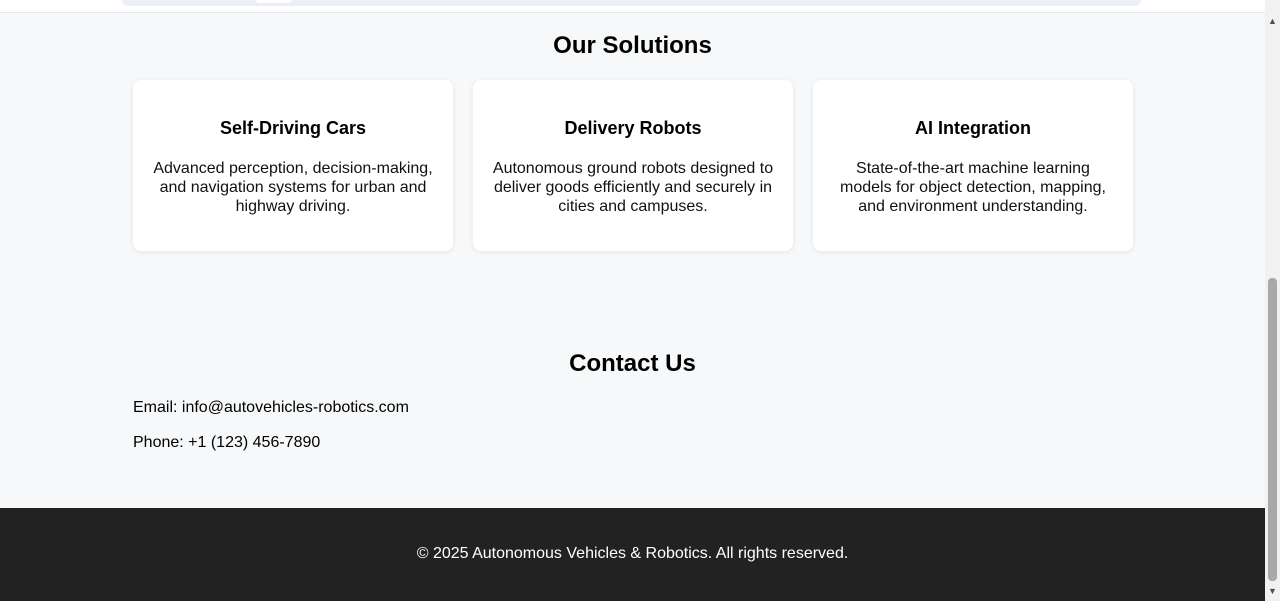 This screenshot has width=1280, height=601. Describe the element at coordinates (633, 128) in the screenshot. I see `solution-card-title: Delivery Robots` at that location.